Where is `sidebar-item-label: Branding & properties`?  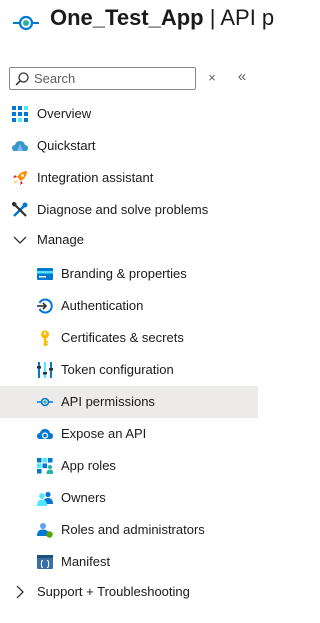 sidebar-item-label: Branding & properties is located at coordinates (124, 273).